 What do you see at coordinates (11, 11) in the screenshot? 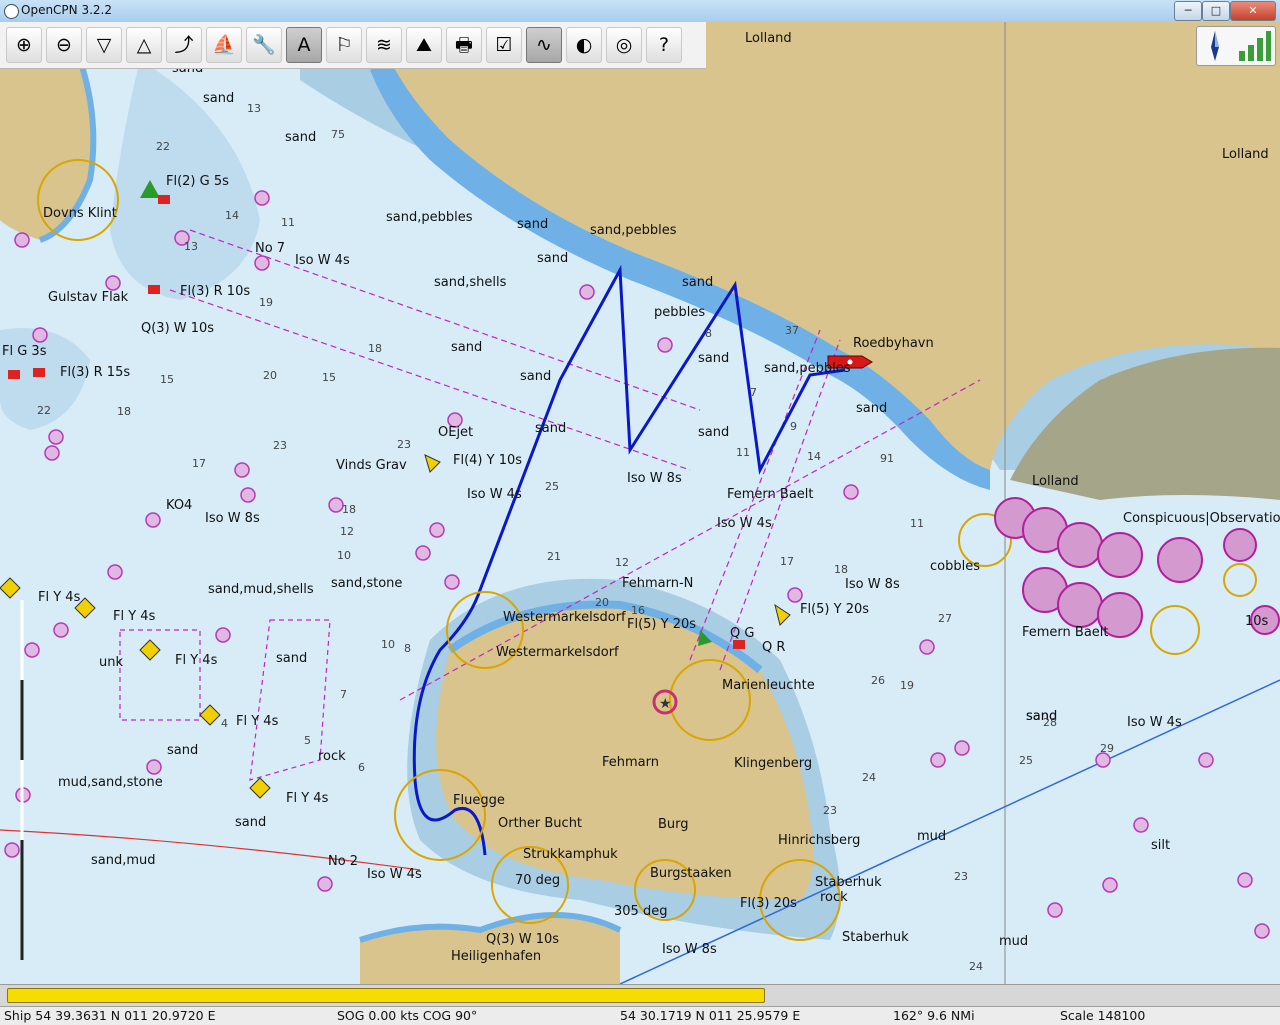
I see `opencpn-app-icon` at bounding box center [11, 11].